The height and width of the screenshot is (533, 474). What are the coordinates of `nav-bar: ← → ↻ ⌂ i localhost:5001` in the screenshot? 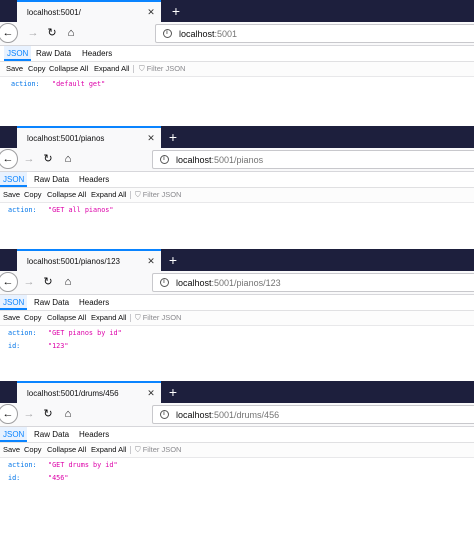 It's located at (237, 34).